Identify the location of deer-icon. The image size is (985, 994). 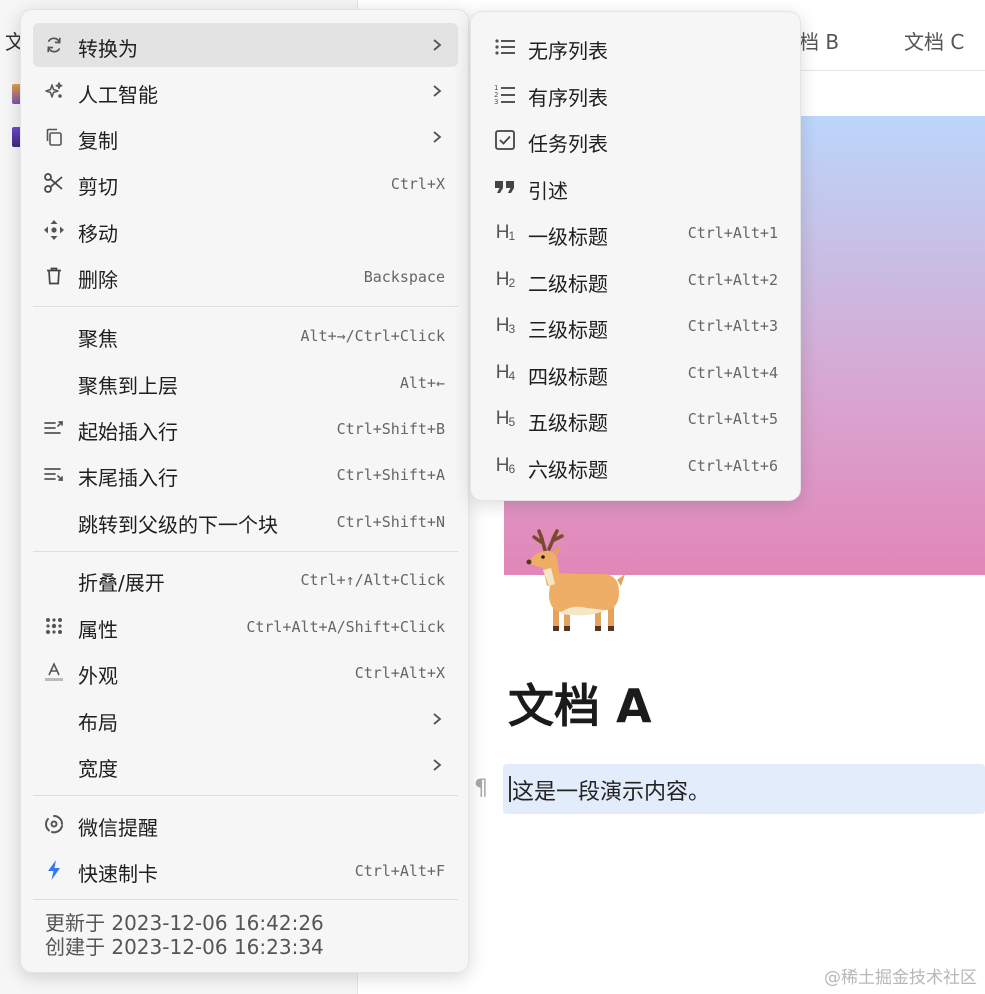
(572, 581).